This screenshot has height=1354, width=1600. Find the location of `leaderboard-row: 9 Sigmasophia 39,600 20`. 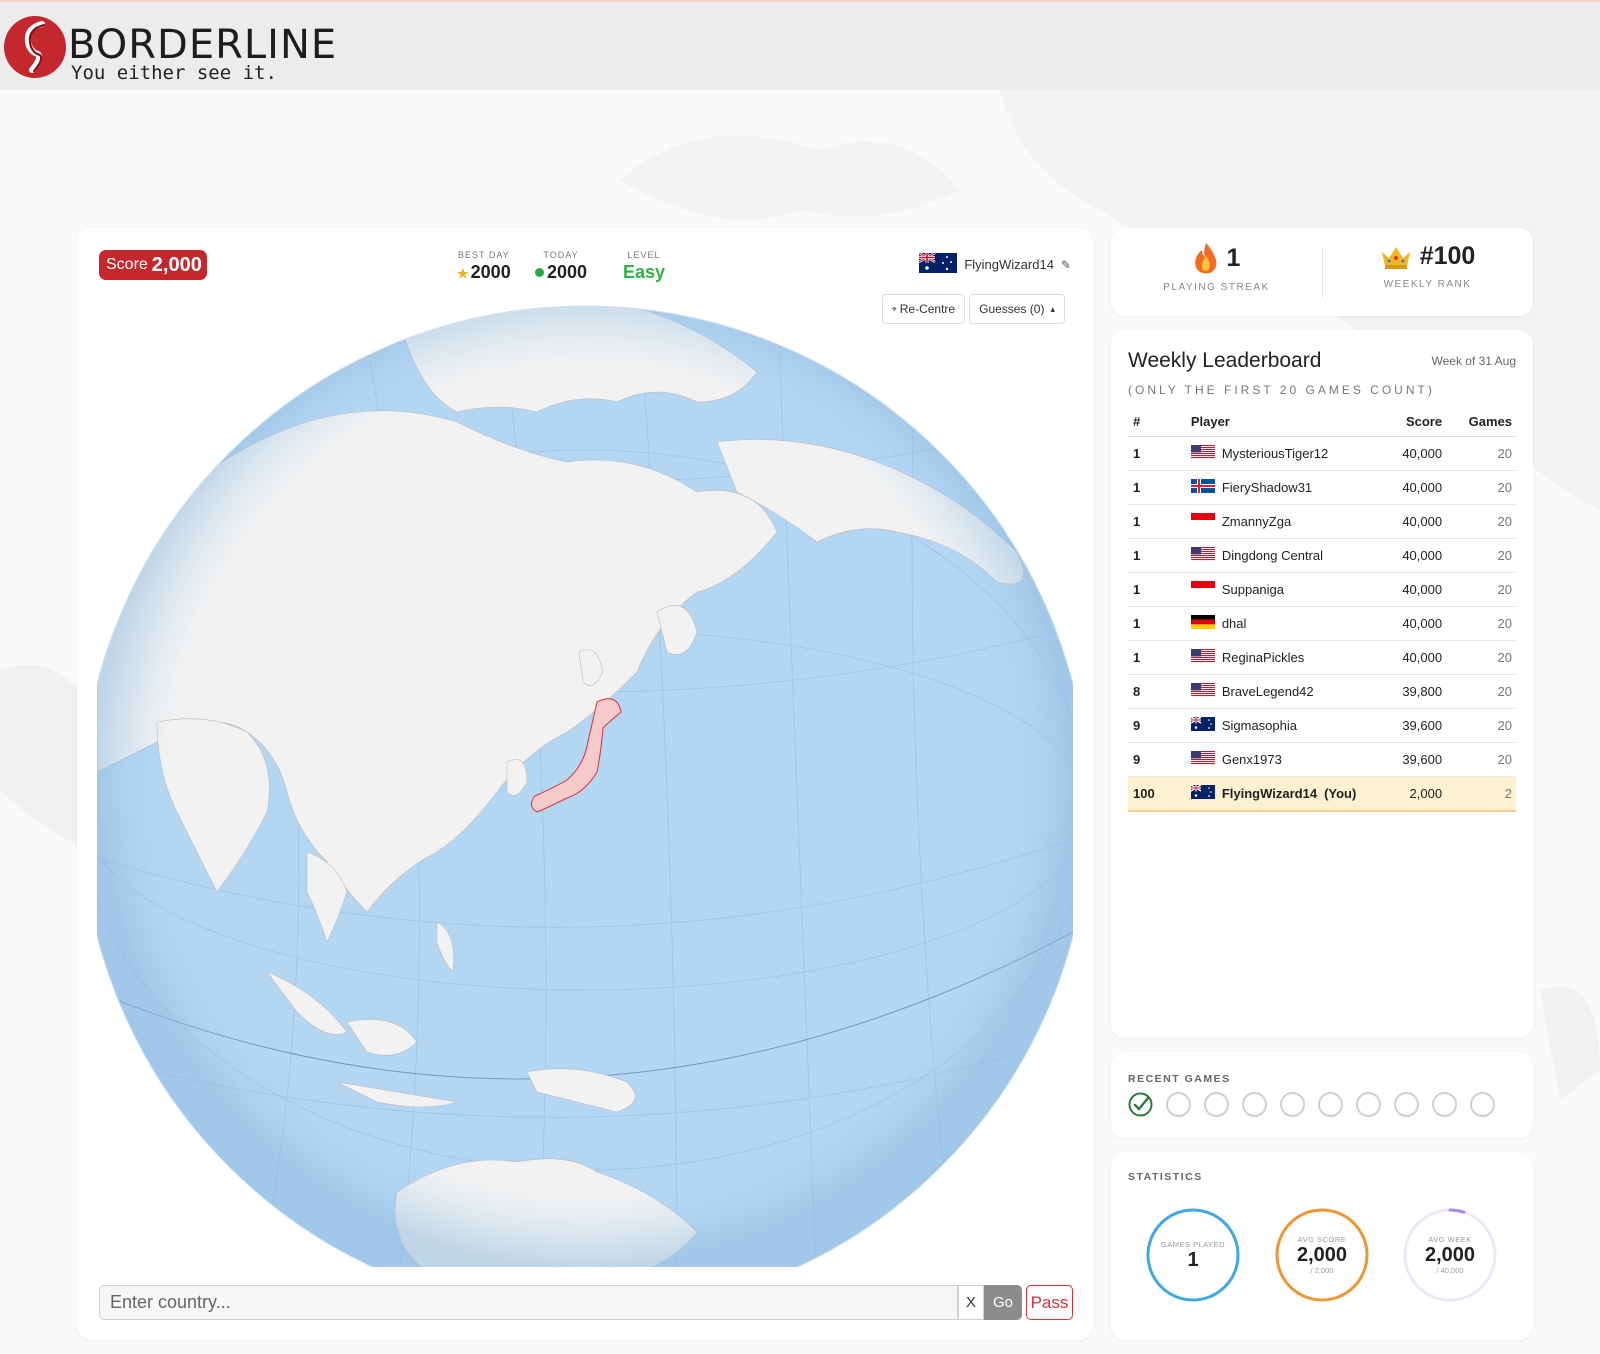

leaderboard-row: 9 Sigmasophia 39,600 20 is located at coordinates (1322, 725).